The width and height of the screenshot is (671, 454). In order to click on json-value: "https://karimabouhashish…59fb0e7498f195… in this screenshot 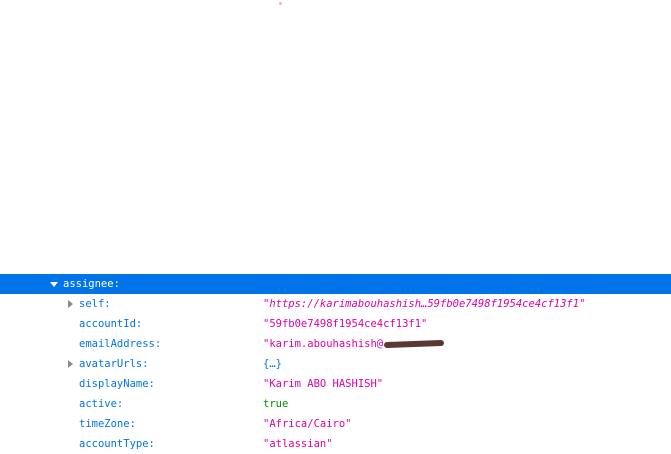, I will do `click(424, 304)`.